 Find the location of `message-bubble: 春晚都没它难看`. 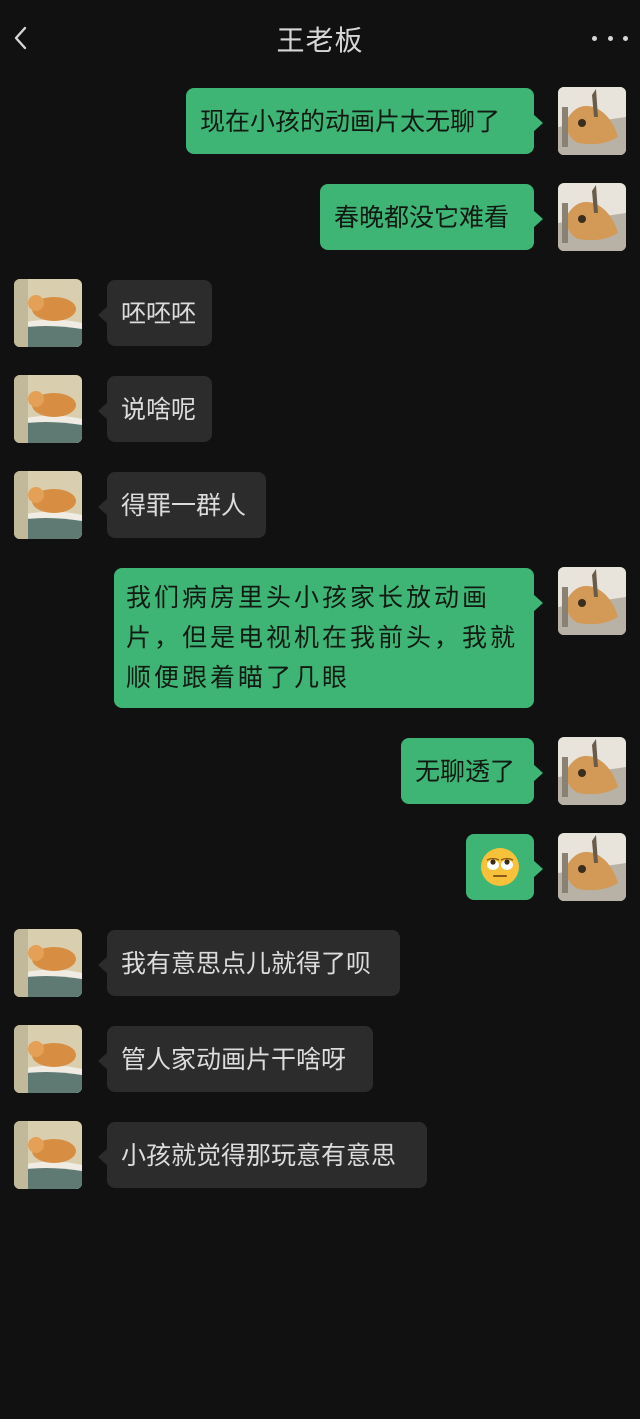

message-bubble: 春晚都没它难看 is located at coordinates (431, 217).